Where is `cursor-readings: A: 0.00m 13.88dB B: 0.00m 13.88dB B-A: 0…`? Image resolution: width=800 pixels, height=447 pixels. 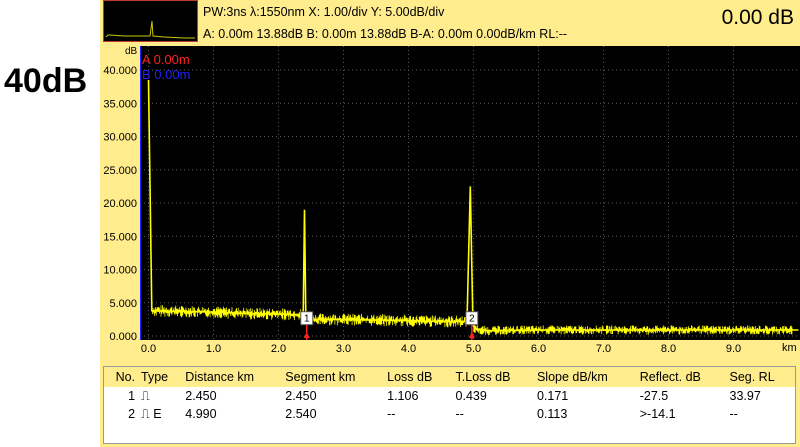 cursor-readings: A: 0.00m 13.88dB B: 0.00m 13.88dB B-A: 0… is located at coordinates (385, 34).